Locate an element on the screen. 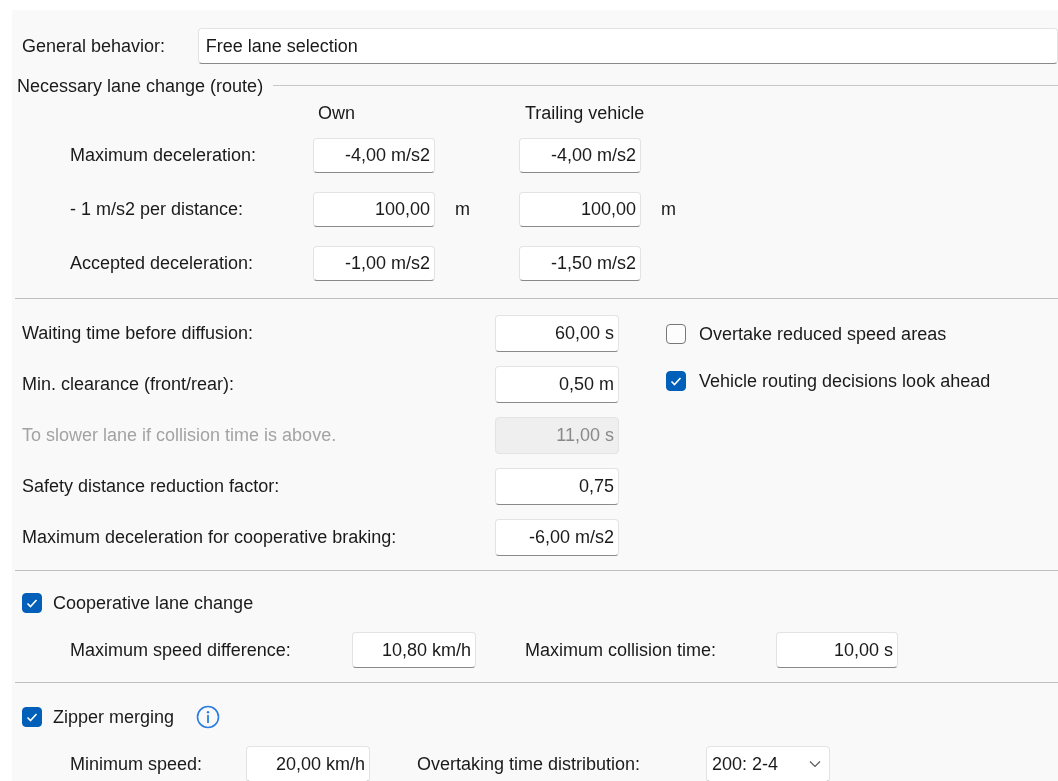  number-field: 60,00 s is located at coordinates (557, 333).